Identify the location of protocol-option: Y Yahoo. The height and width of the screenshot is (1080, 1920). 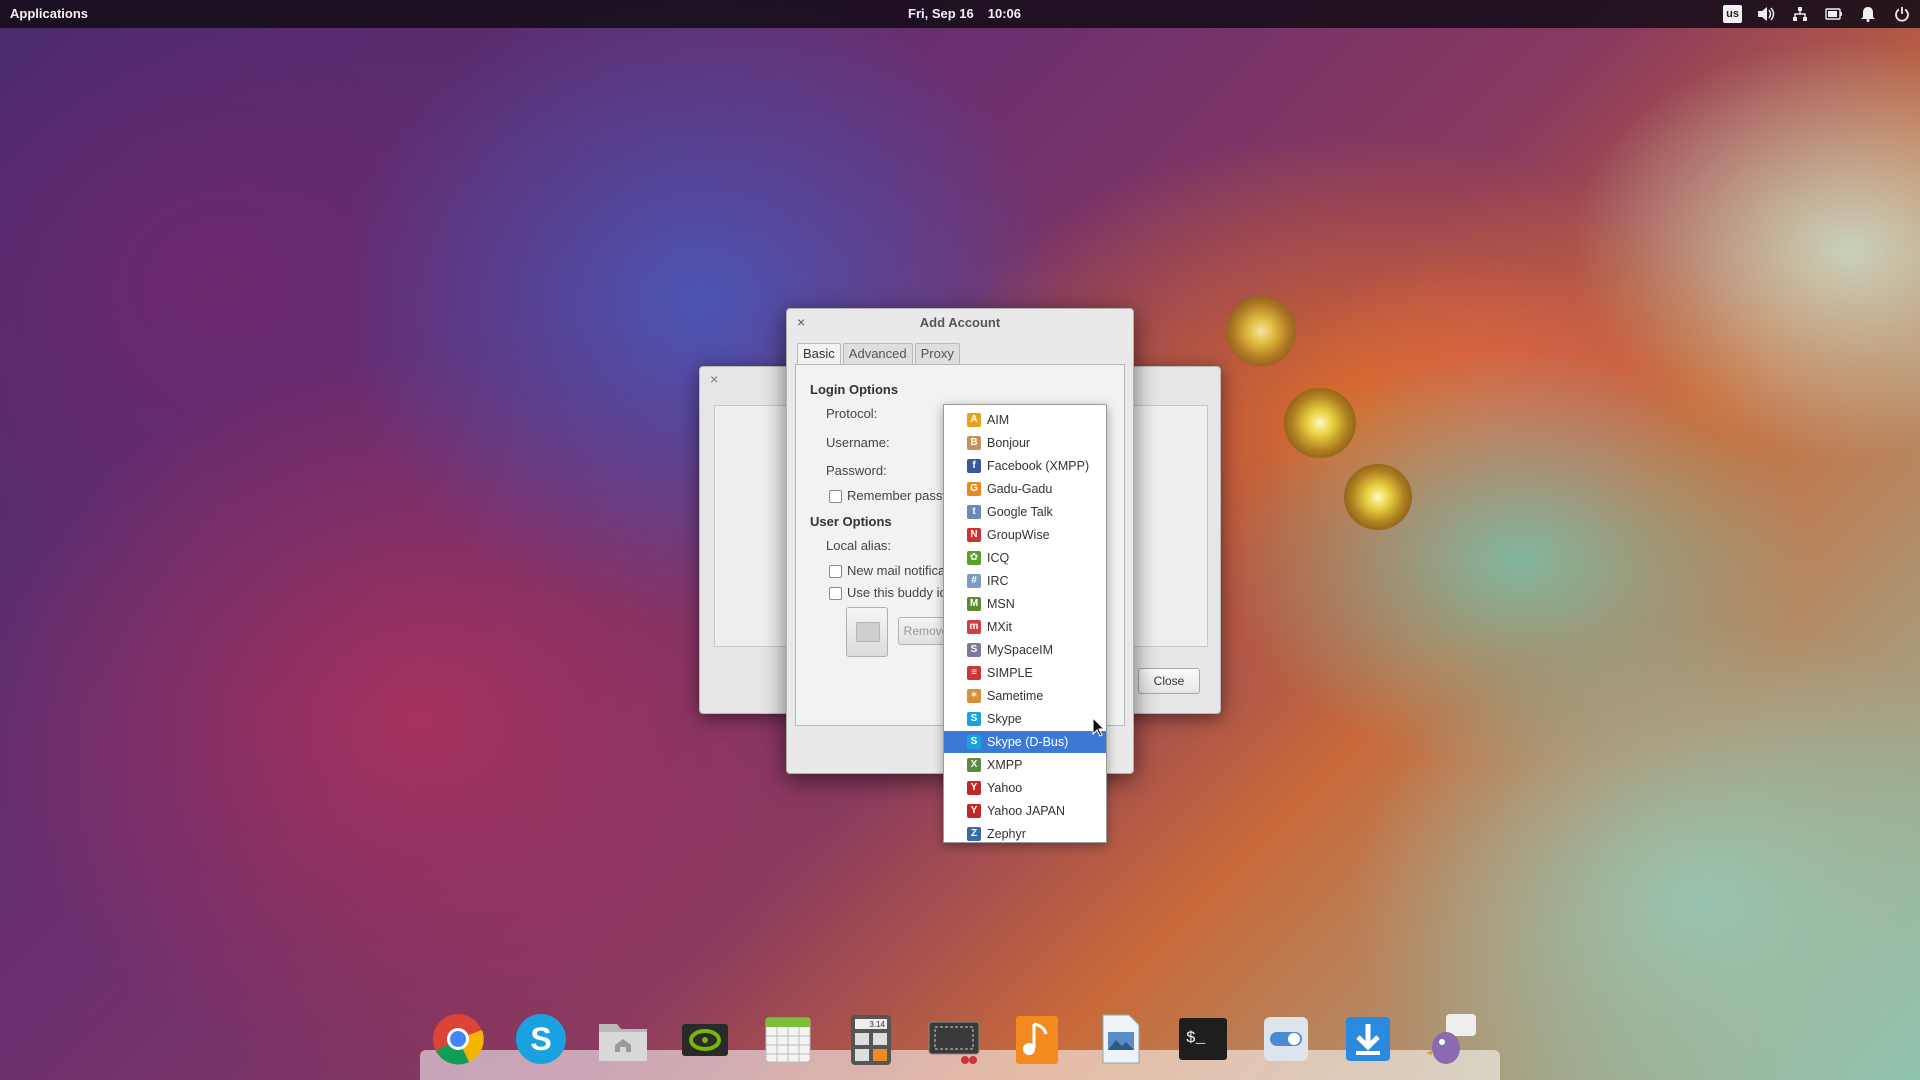
(1025, 788).